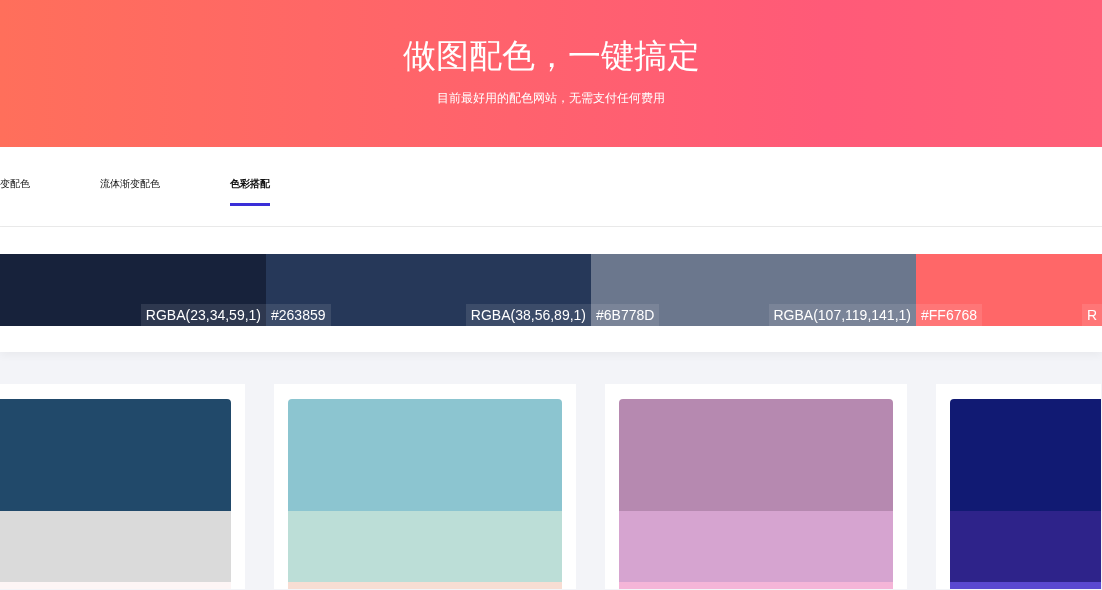 Image resolution: width=1102 pixels, height=590 pixels. I want to click on color-swatch: #263859 RGBA(38,56,89,1), so click(428, 290).